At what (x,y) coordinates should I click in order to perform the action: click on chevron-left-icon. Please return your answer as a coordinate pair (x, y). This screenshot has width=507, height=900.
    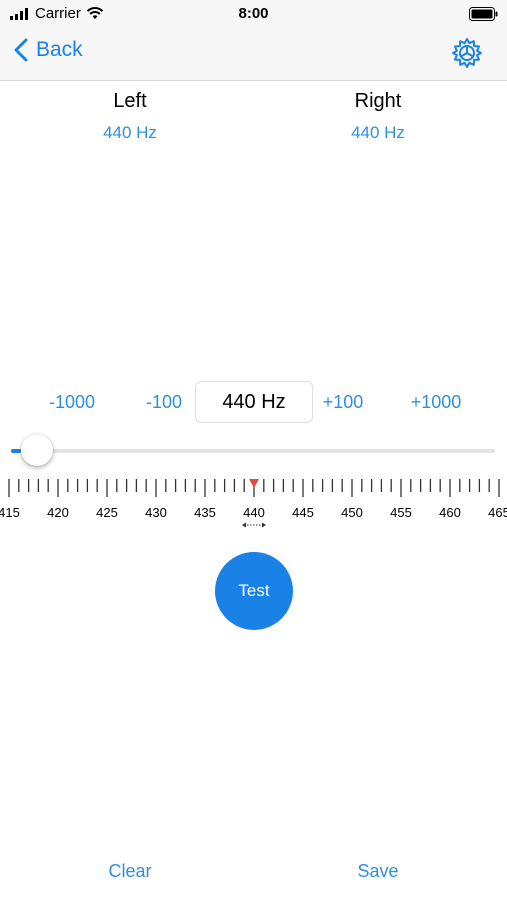
    Looking at the image, I should click on (21, 50).